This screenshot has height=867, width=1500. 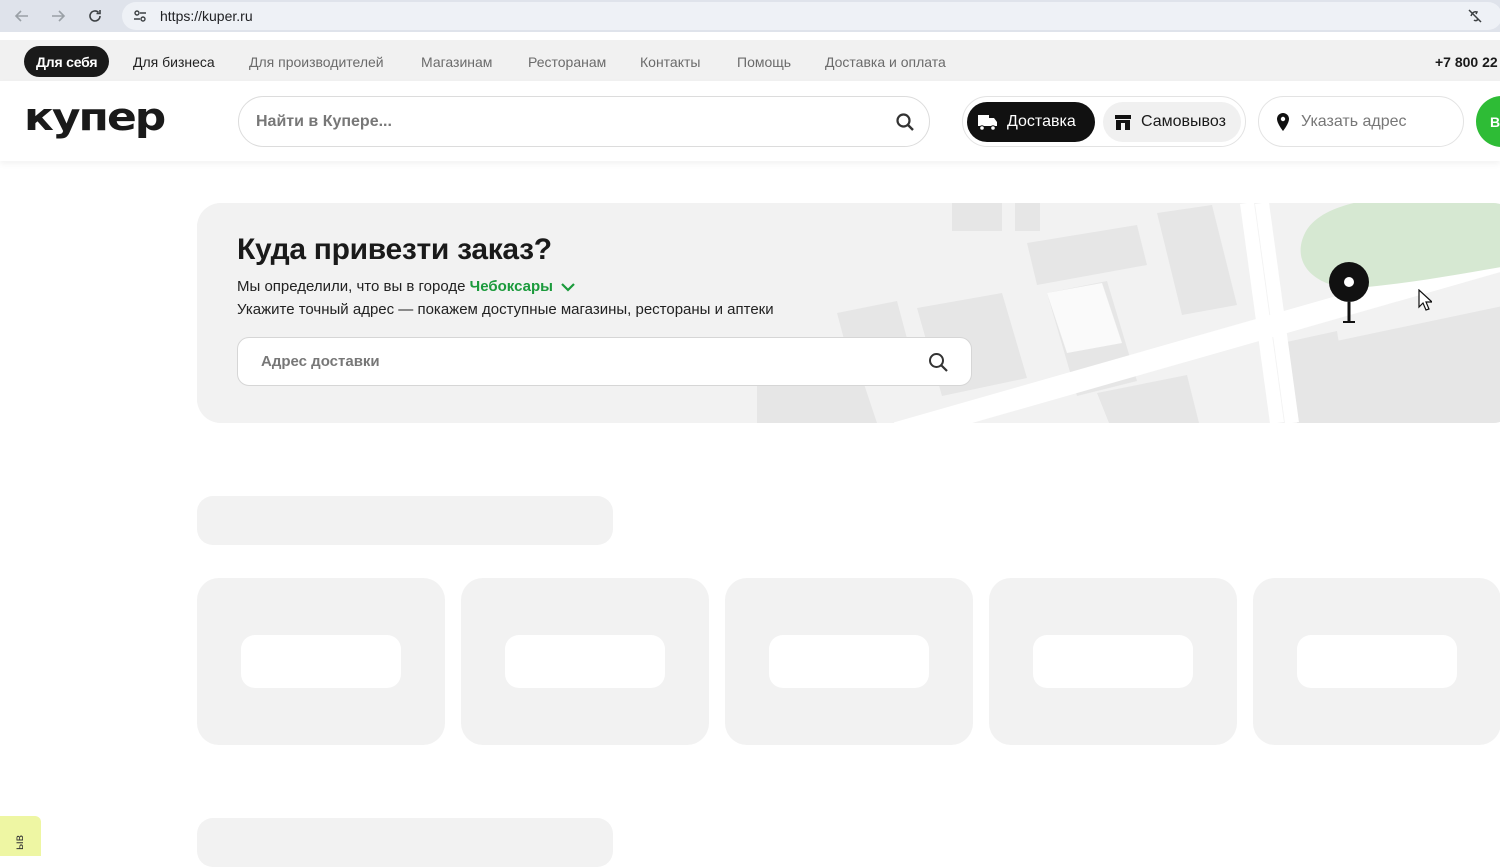 What do you see at coordinates (1425, 300) in the screenshot?
I see `mouse-cursor-icon` at bounding box center [1425, 300].